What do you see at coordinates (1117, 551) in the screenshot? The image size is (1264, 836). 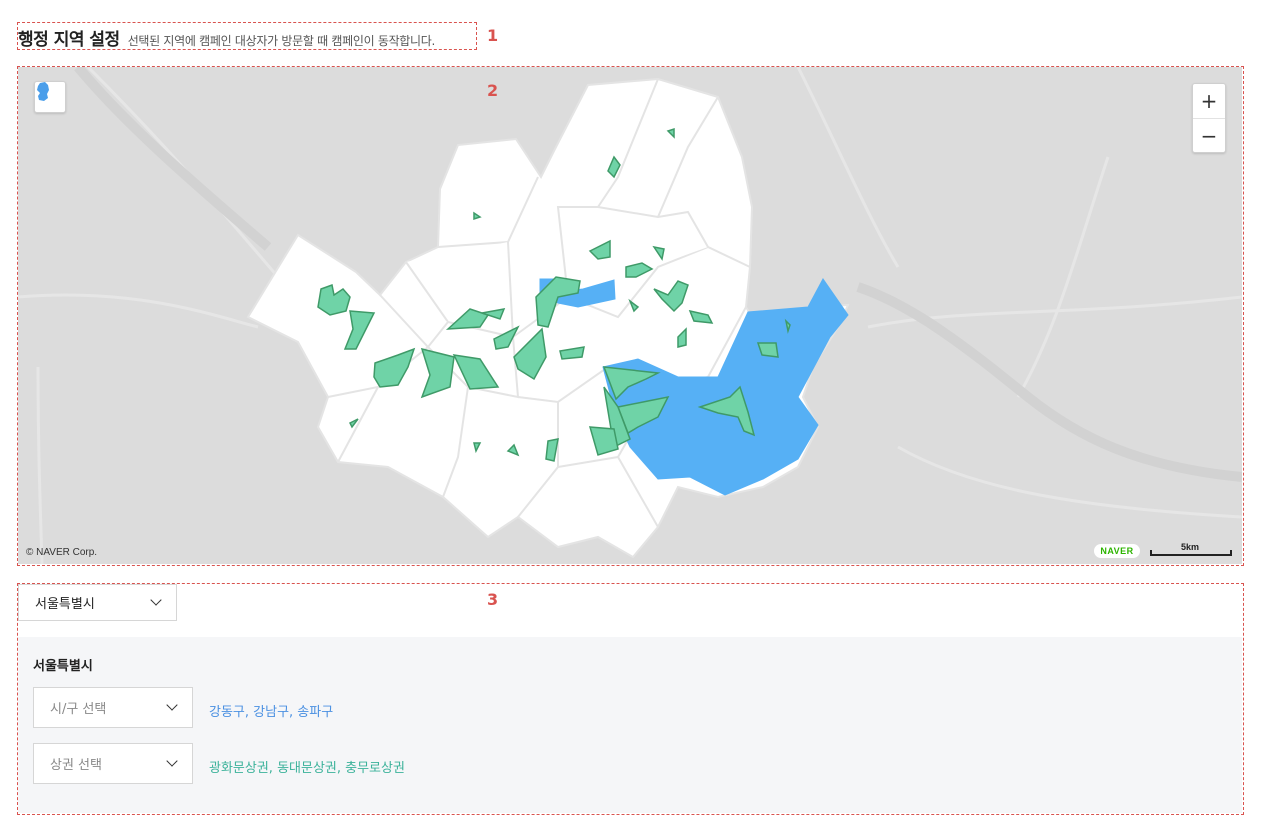 I see `naver-logo: NAVER` at bounding box center [1117, 551].